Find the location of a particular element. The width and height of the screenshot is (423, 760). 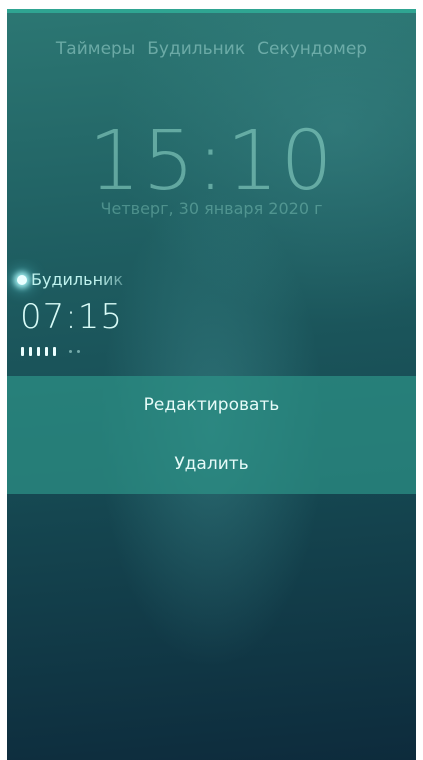

delete-menu-item: Удалить is located at coordinates (211, 464).